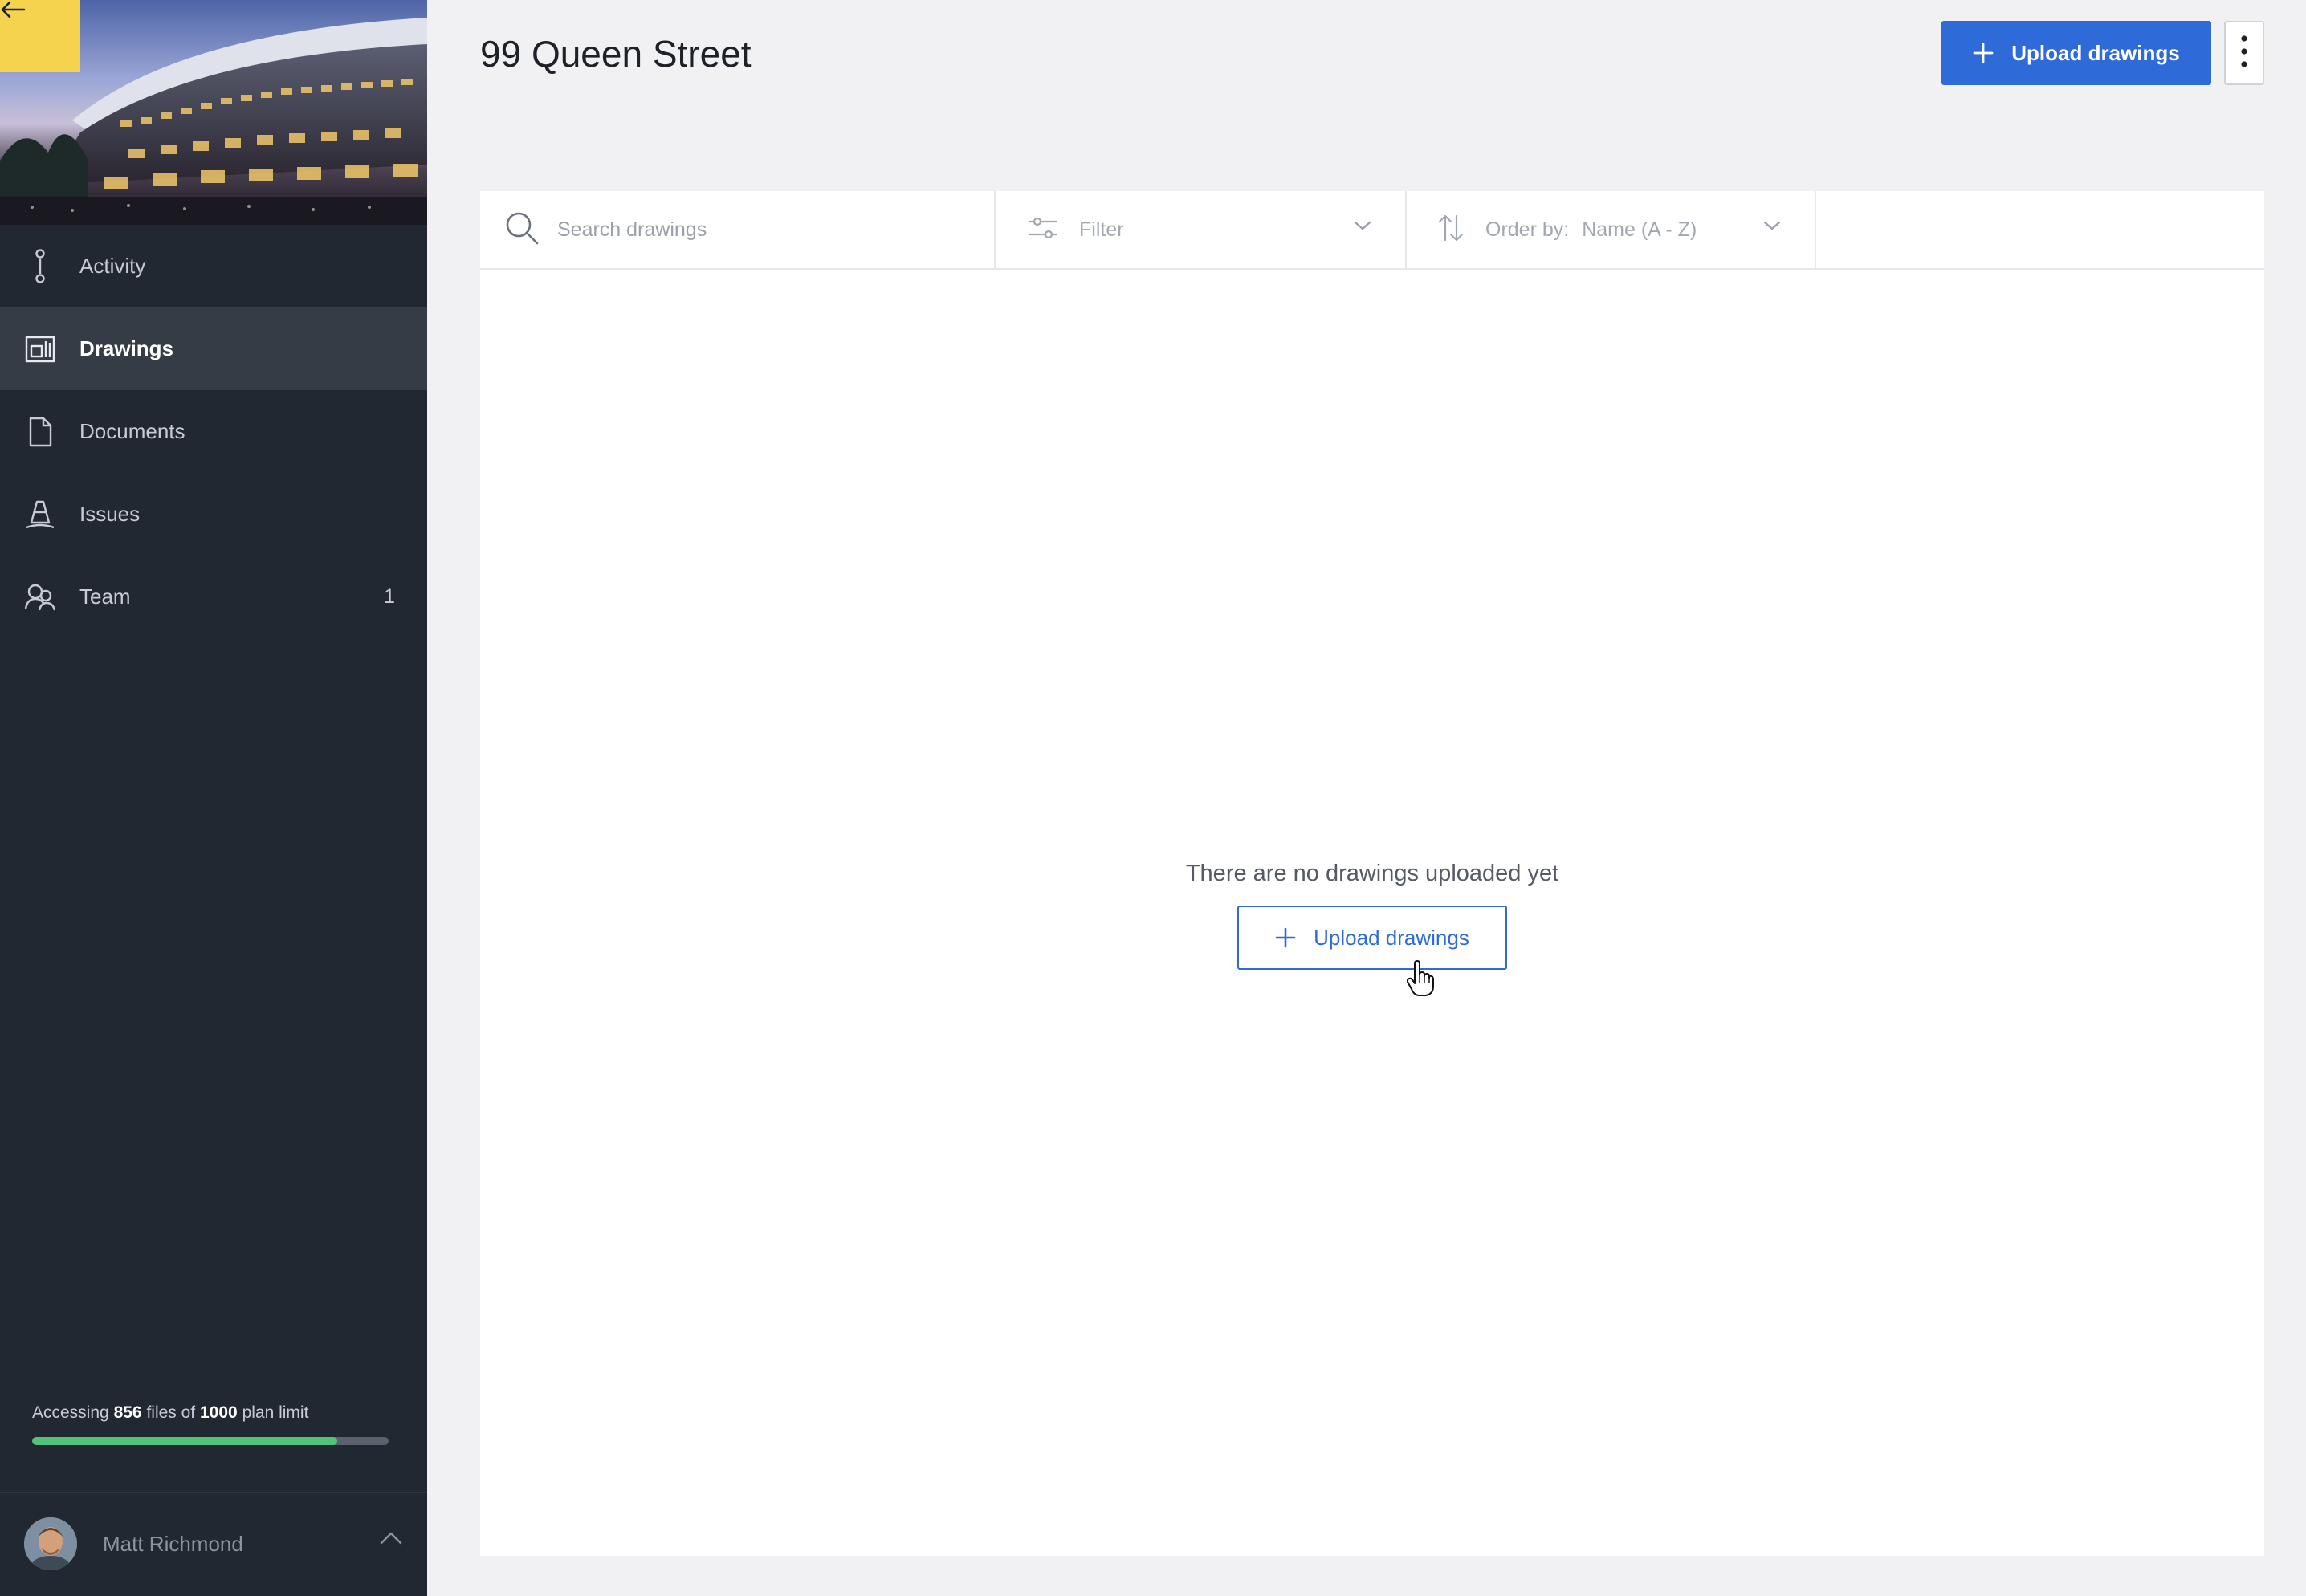 The width and height of the screenshot is (2306, 1596). What do you see at coordinates (1528, 230) in the screenshot?
I see `order-by-label: Order by:` at bounding box center [1528, 230].